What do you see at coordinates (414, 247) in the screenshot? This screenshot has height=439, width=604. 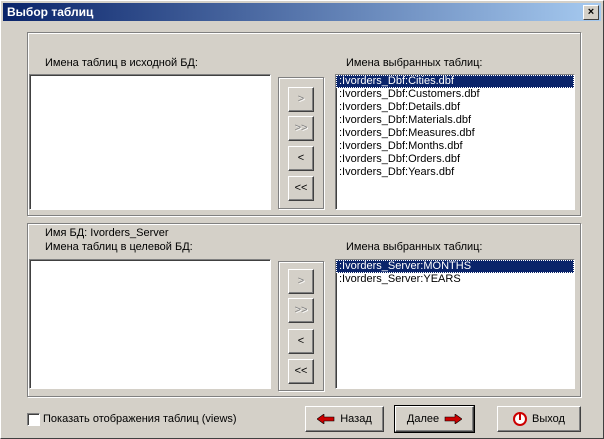 I see `target-selected-label: Имена выбранных таблиц:` at bounding box center [414, 247].